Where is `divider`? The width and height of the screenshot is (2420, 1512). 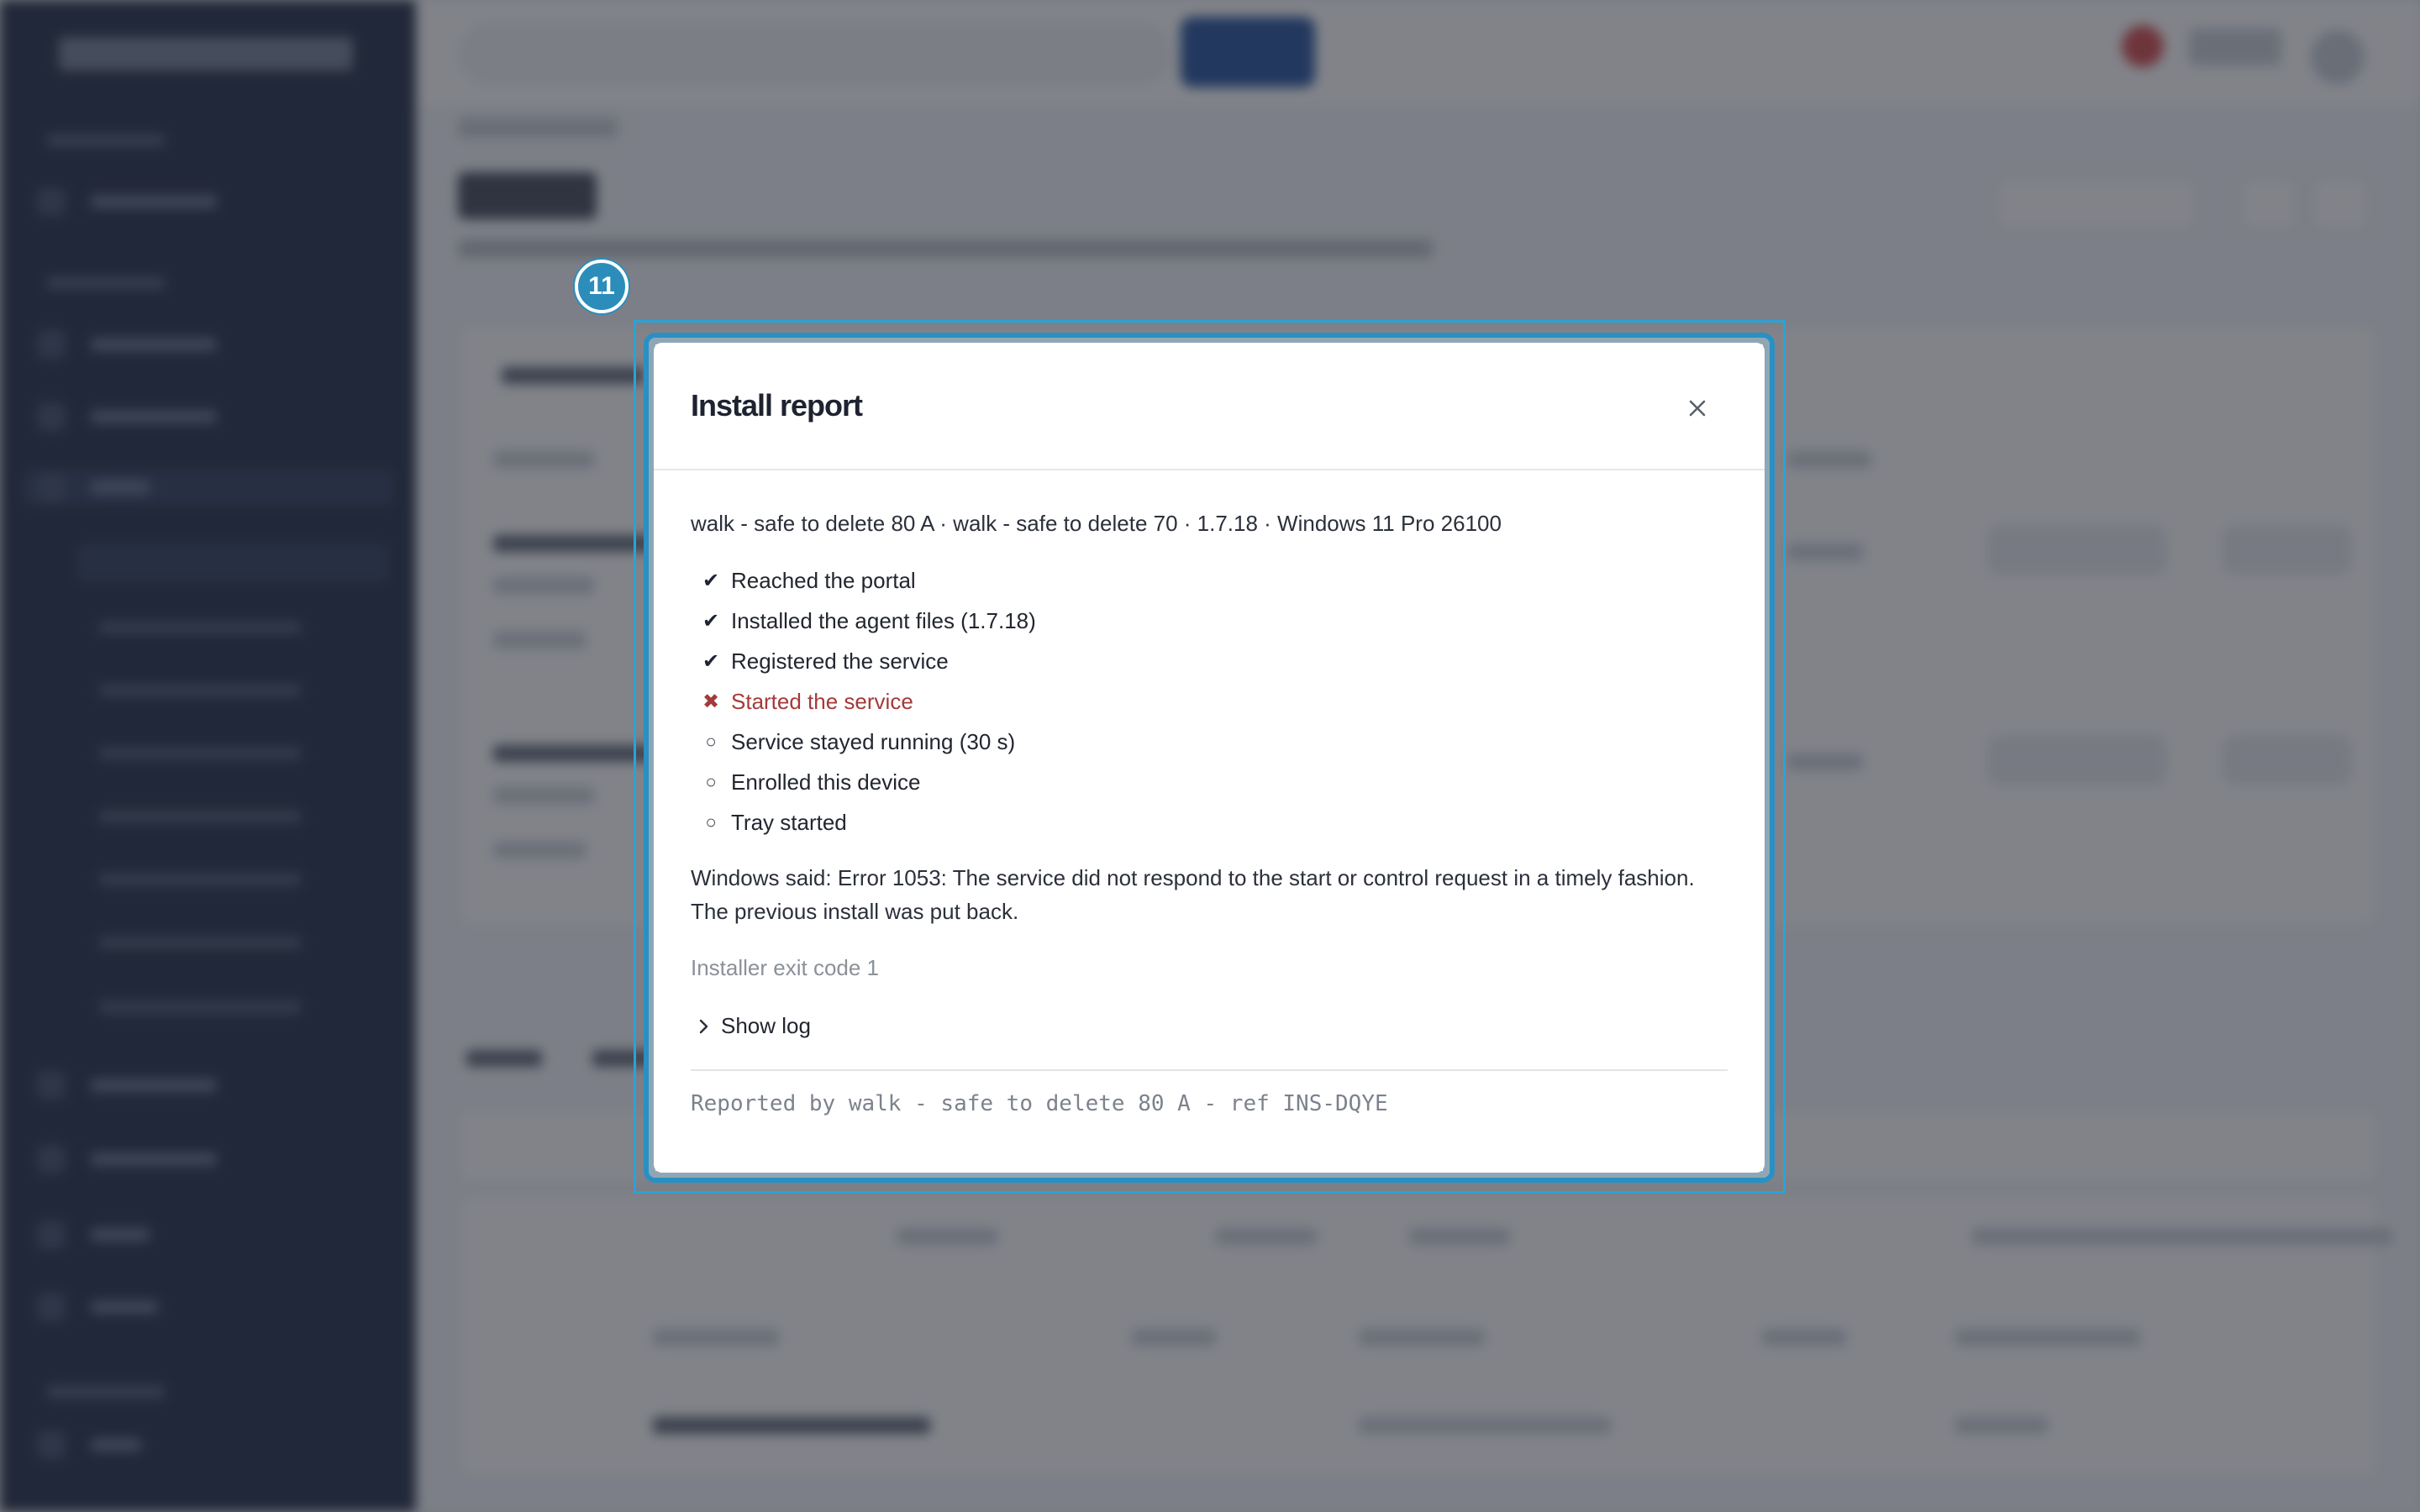
divider is located at coordinates (1209, 1070).